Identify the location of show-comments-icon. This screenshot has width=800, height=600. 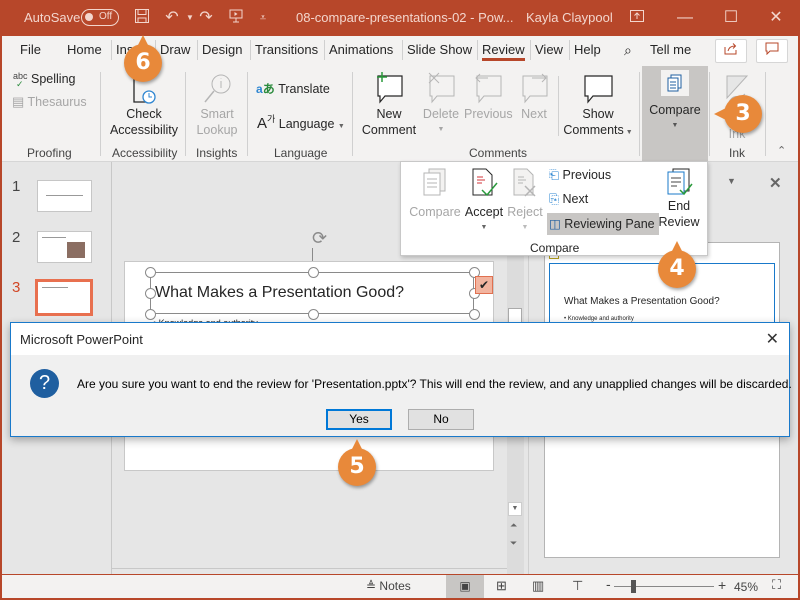
(598, 89).